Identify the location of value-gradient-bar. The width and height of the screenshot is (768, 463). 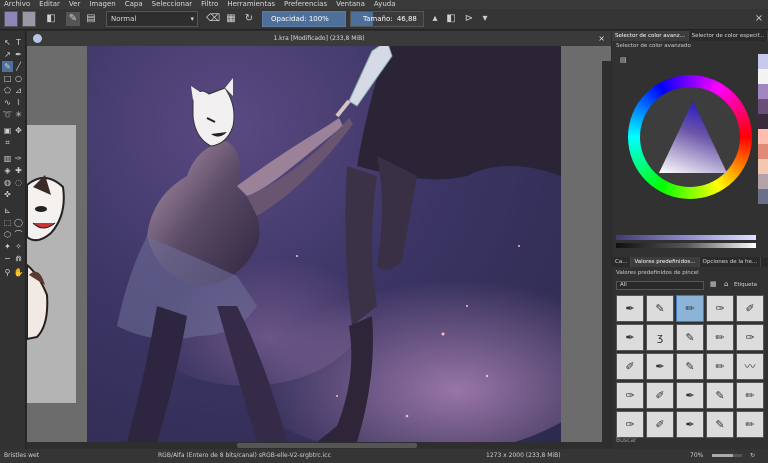
(686, 245).